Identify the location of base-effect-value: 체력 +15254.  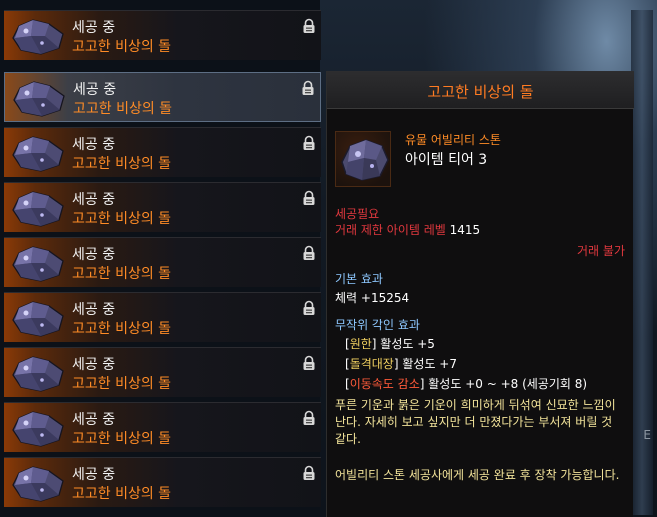
(372, 298).